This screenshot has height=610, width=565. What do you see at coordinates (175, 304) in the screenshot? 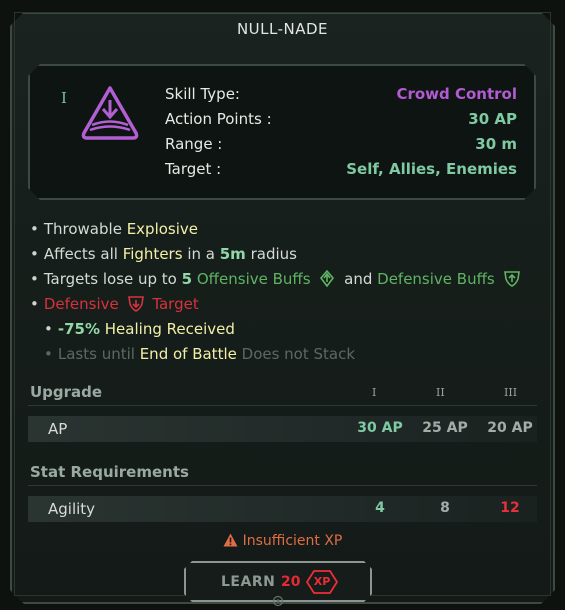
I see `effect-keyword: Target` at bounding box center [175, 304].